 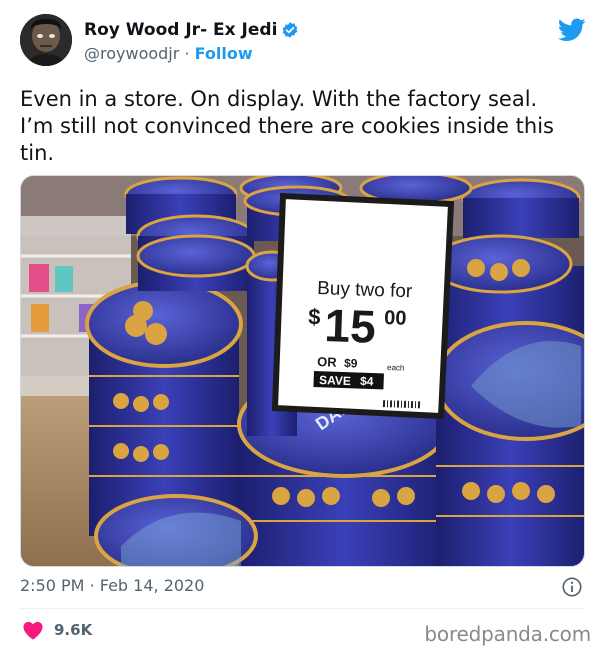 What do you see at coordinates (176, 530) in the screenshot?
I see `tin-bottom-left` at bounding box center [176, 530].